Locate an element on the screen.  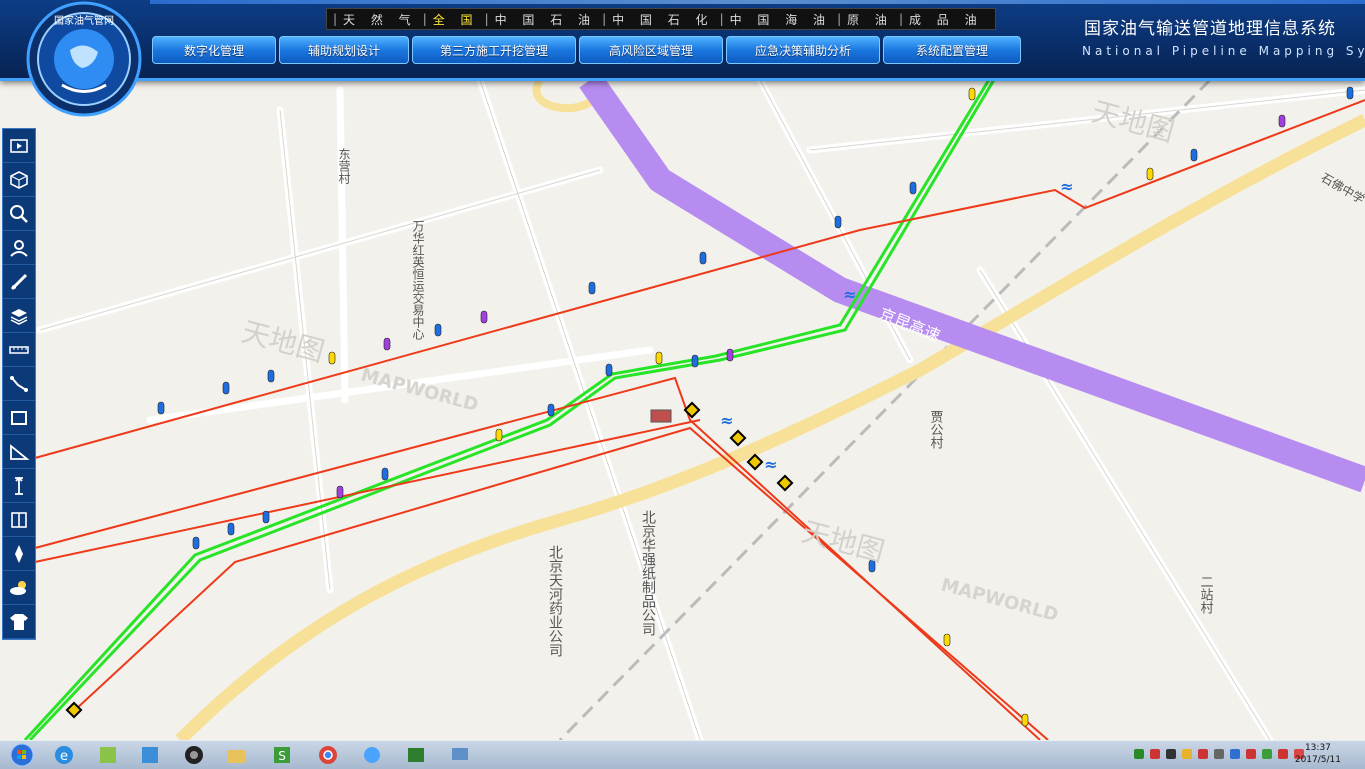
notes-app-icon is located at coordinates (108, 755).